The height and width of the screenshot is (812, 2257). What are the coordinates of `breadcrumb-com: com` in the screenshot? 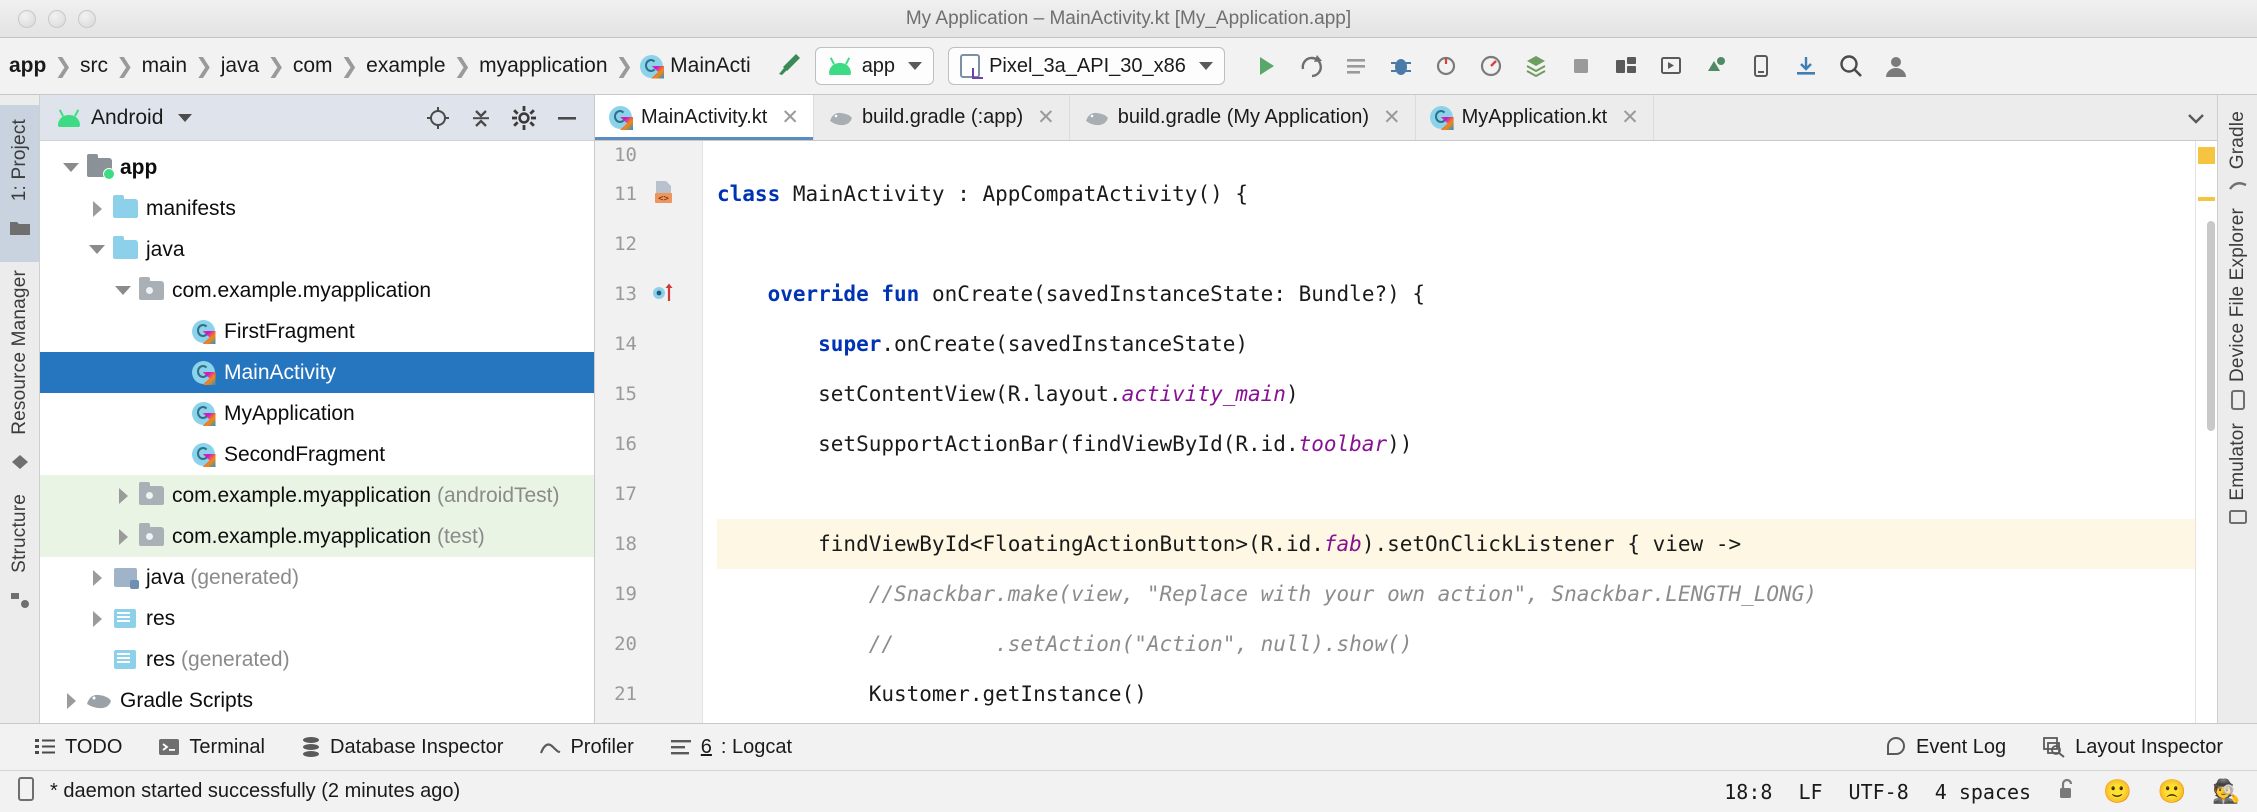 It's located at (313, 66).